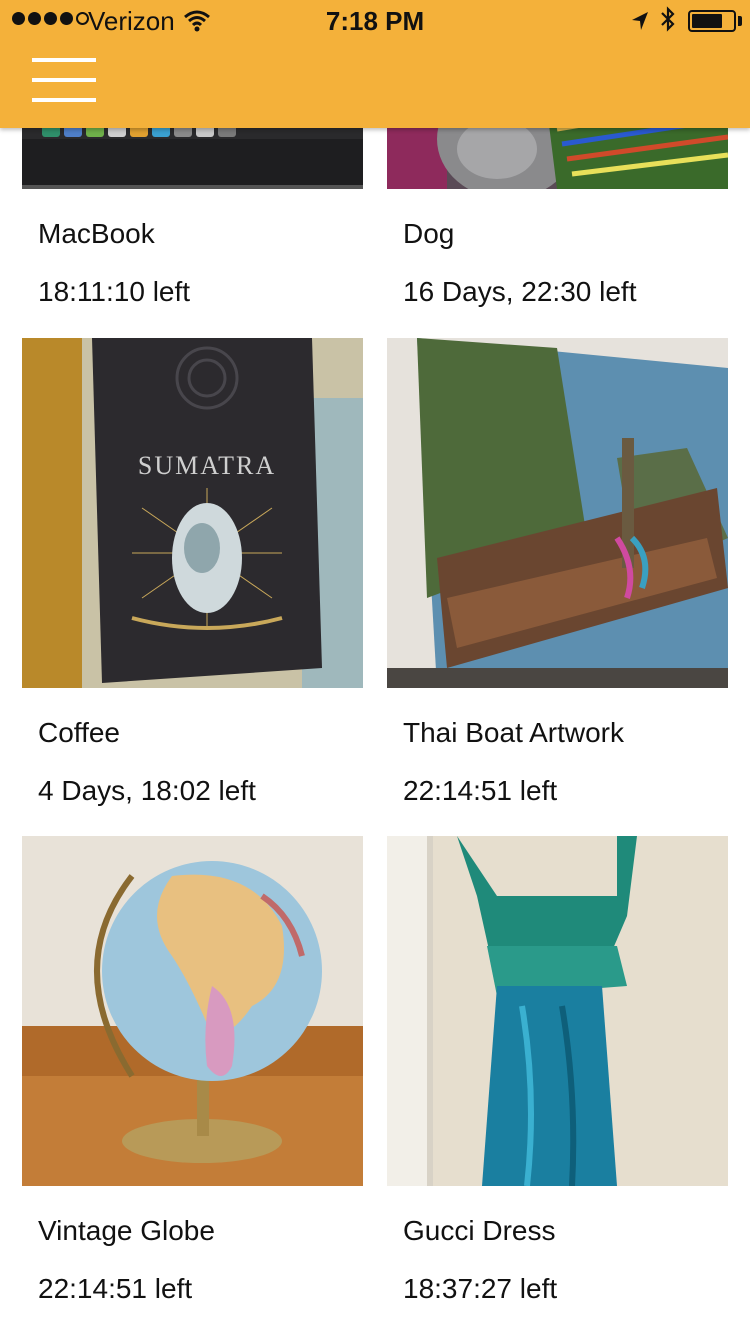  What do you see at coordinates (668, 22) in the screenshot?
I see `bluetooth-icon` at bounding box center [668, 22].